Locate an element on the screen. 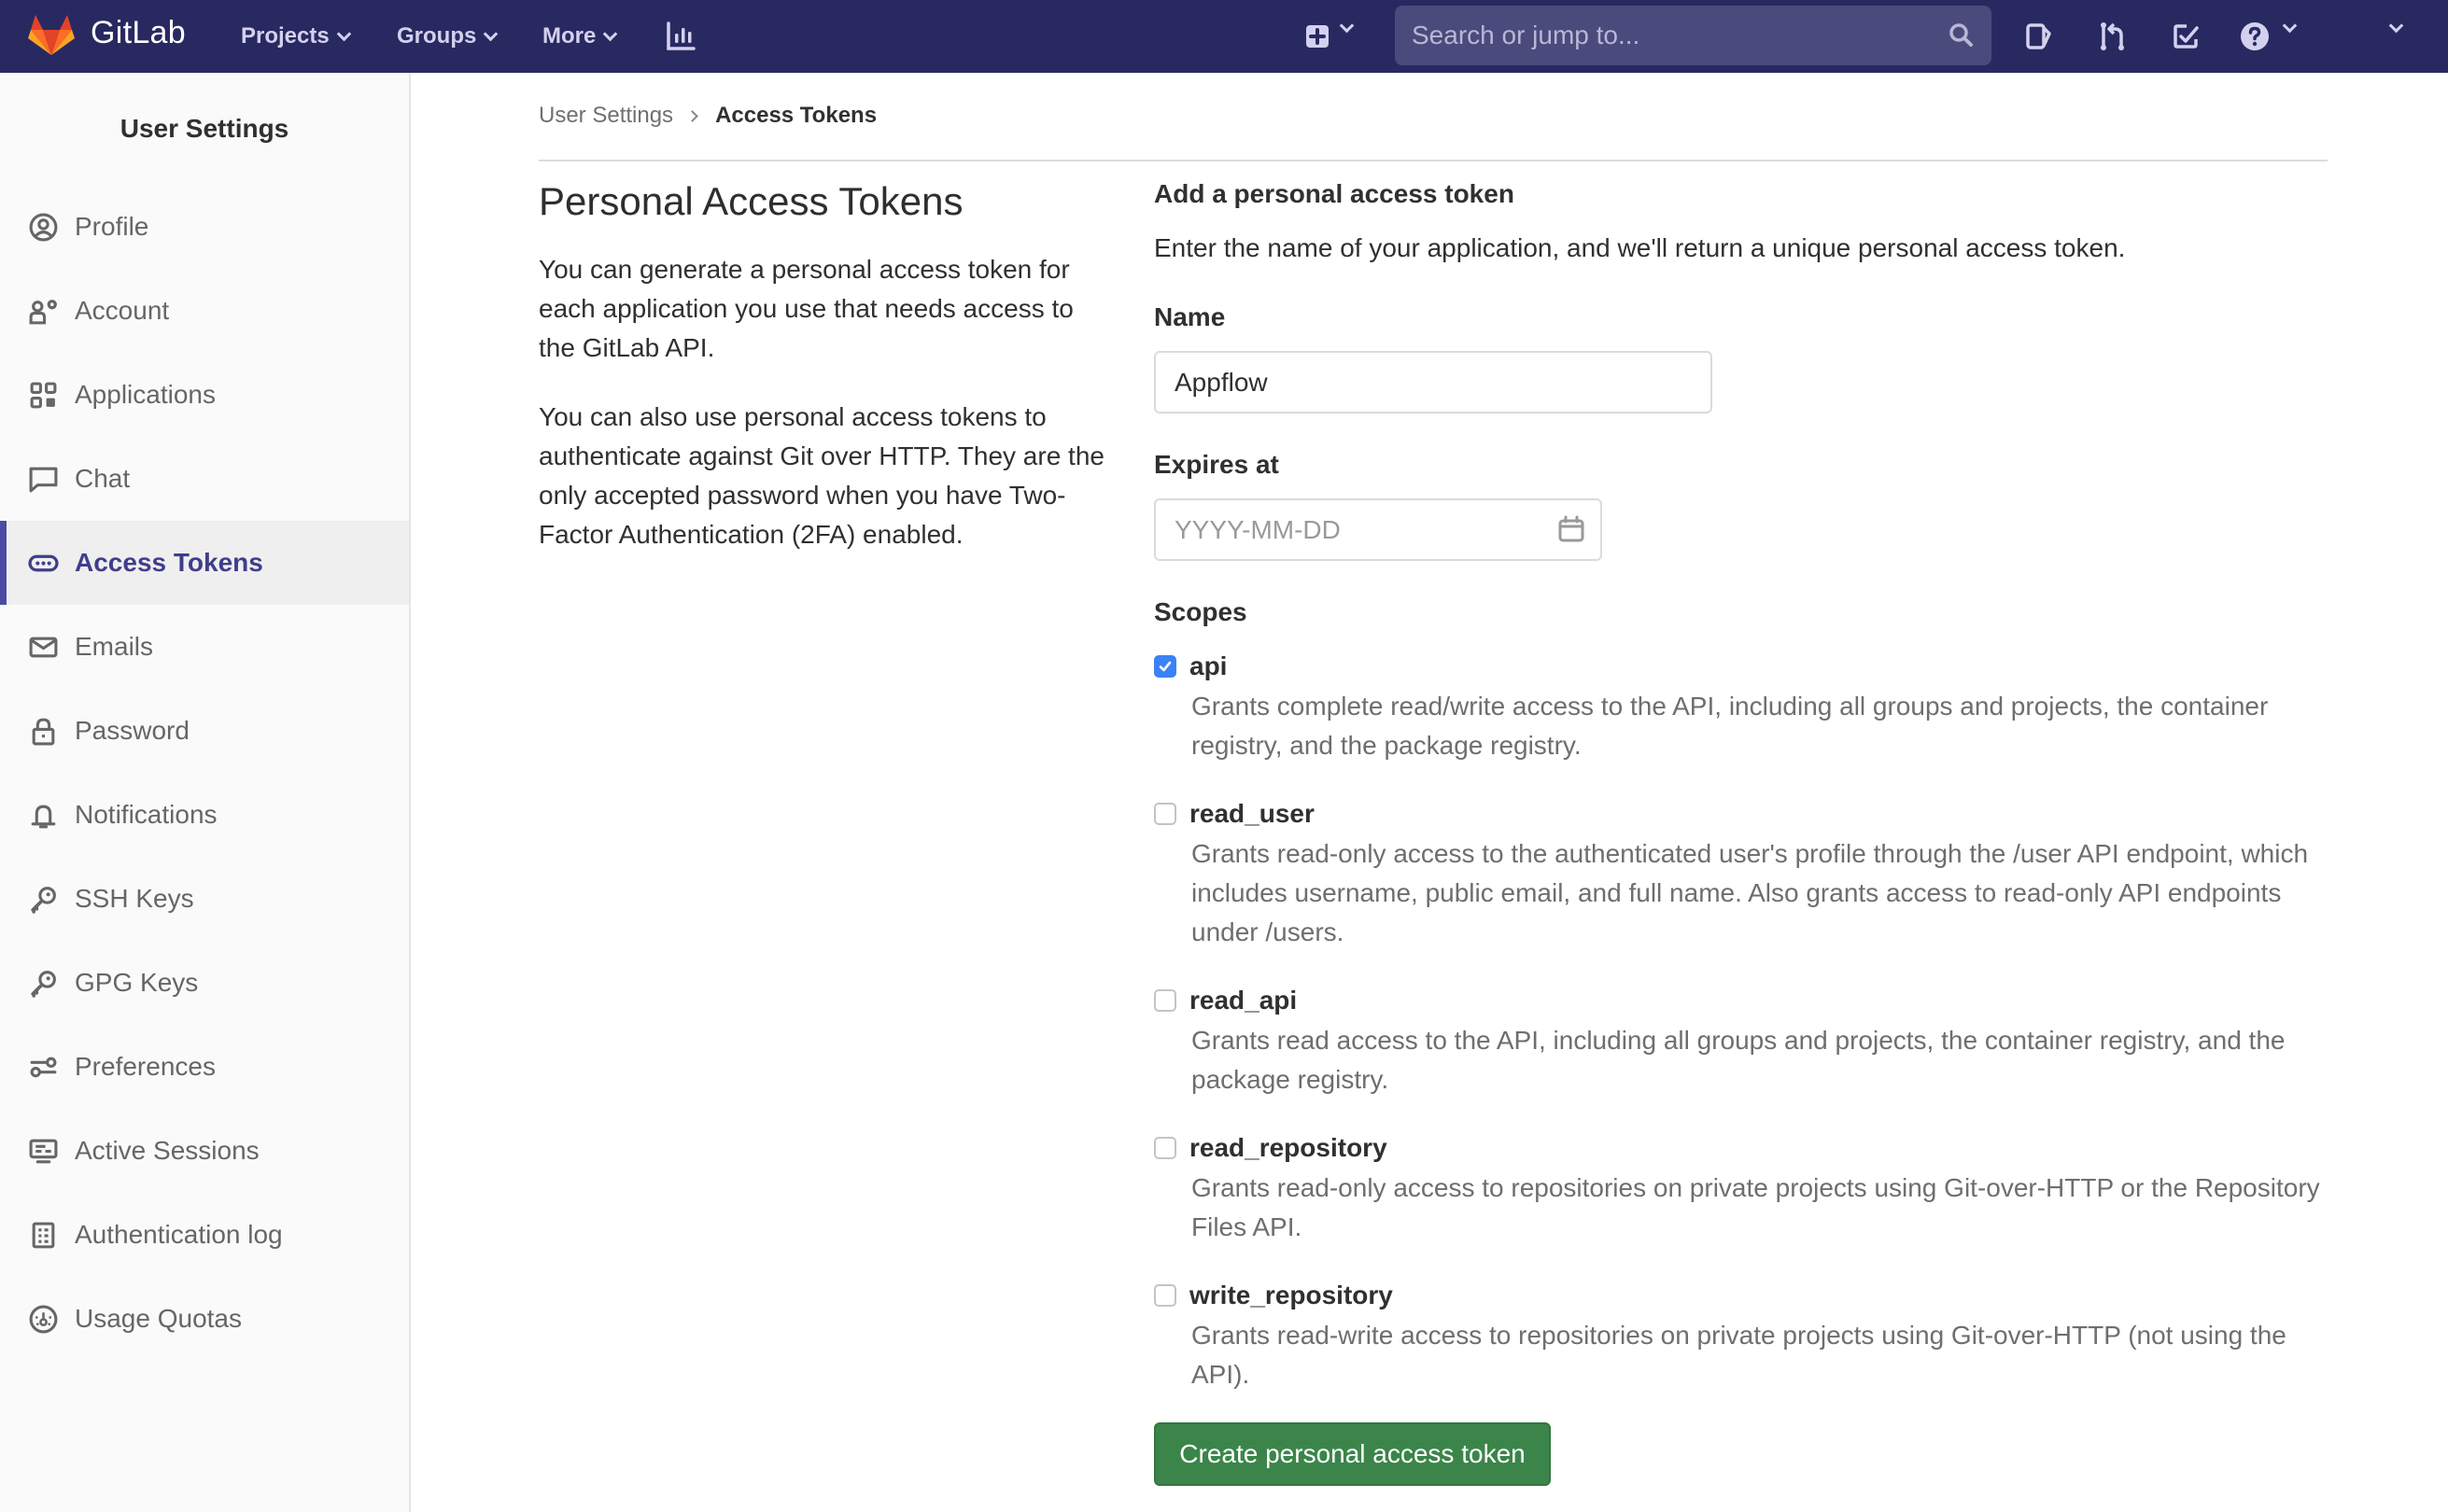 The width and height of the screenshot is (2448, 1512). help-icon is located at coordinates (2255, 36).